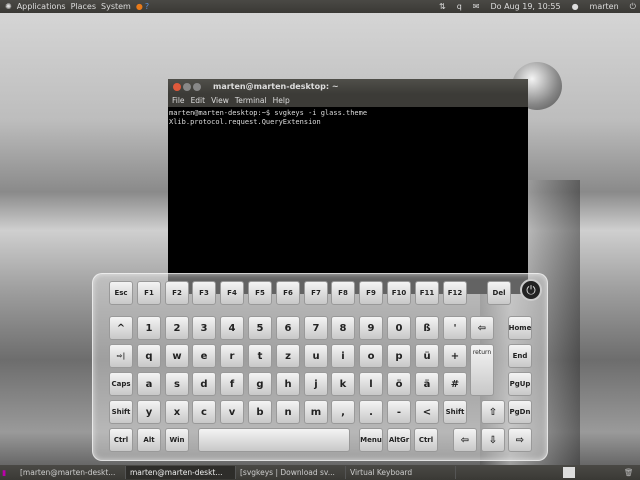 Image resolution: width=640 pixels, height=480 pixels. I want to click on key-altgr: AltGr, so click(399, 440).